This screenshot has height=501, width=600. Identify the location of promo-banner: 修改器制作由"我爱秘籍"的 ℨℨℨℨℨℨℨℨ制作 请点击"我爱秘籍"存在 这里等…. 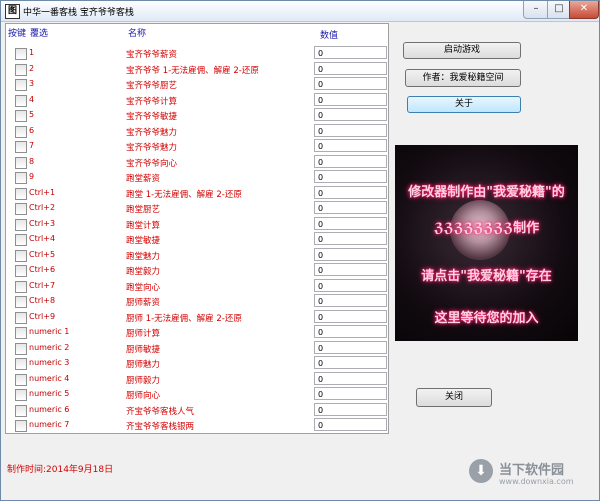
(486, 243).